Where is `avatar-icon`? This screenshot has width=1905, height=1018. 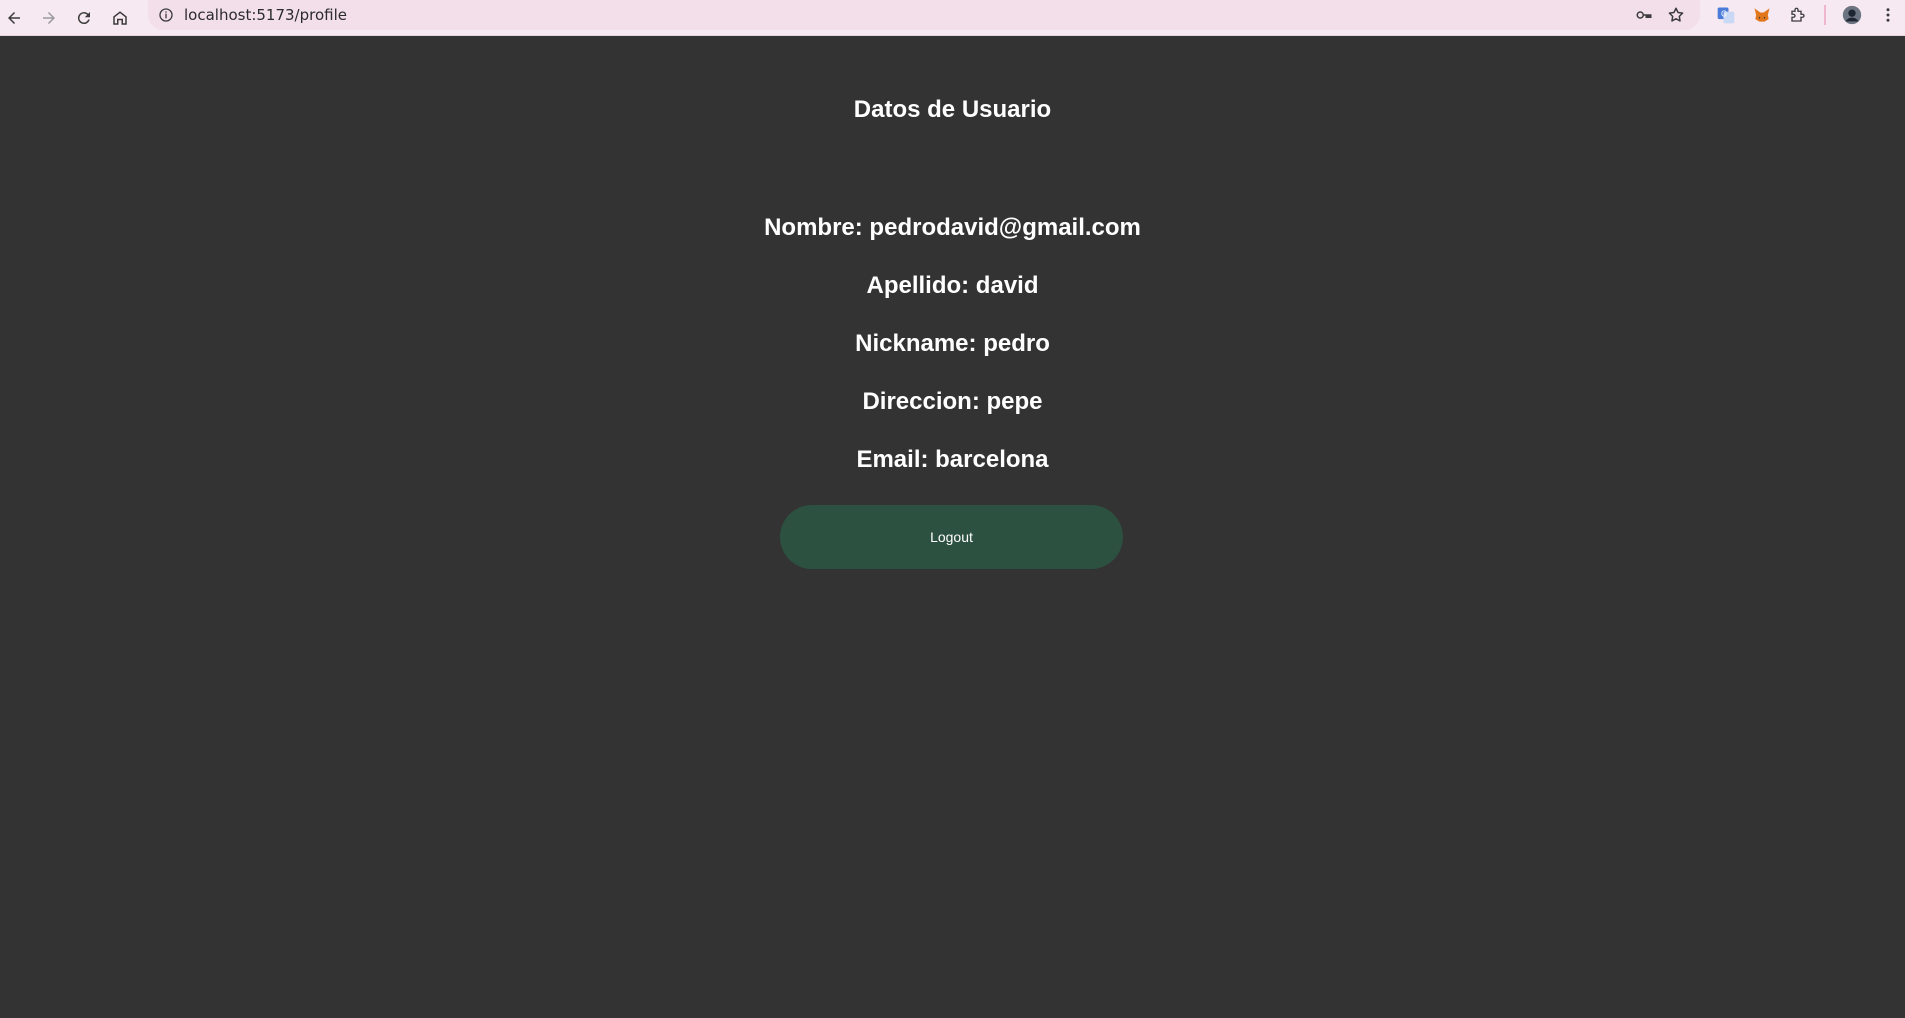
avatar-icon is located at coordinates (1852, 15).